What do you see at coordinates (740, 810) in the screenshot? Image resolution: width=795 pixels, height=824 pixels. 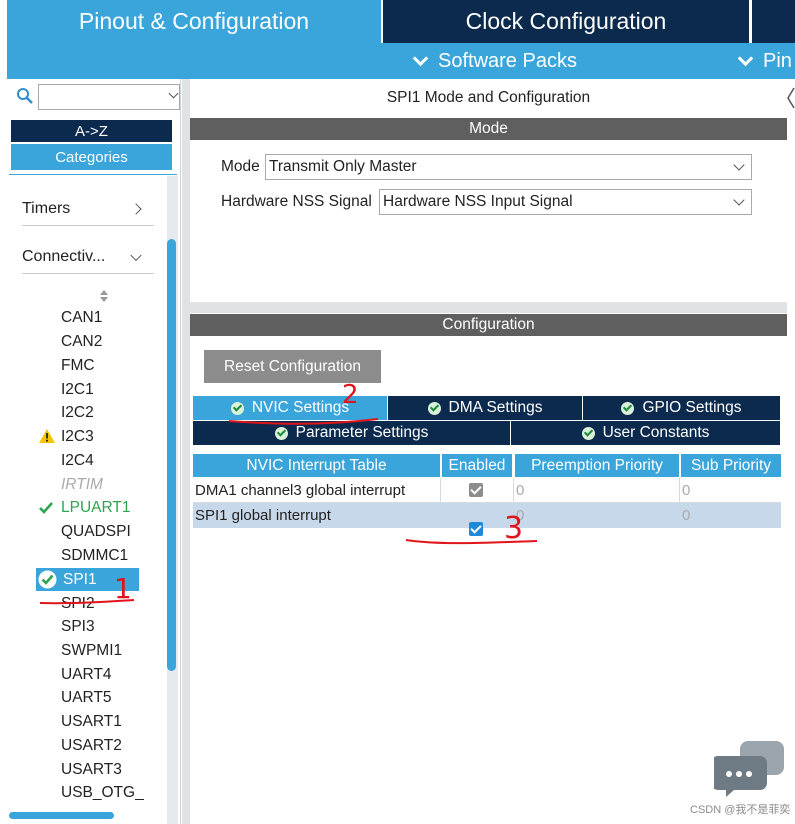 I see `watermark: CSDN @我不是菲奕` at bounding box center [740, 810].